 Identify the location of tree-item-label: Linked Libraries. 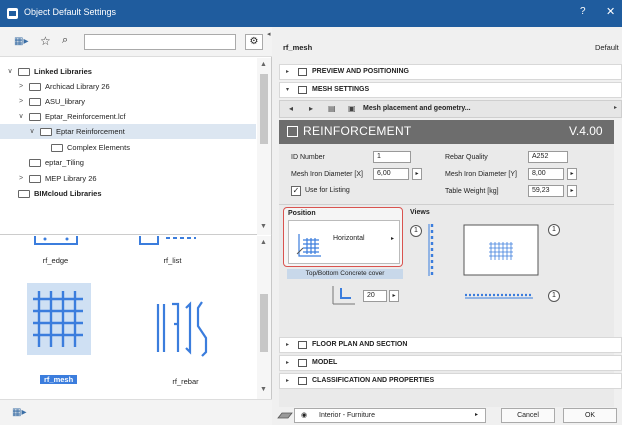
(63, 71).